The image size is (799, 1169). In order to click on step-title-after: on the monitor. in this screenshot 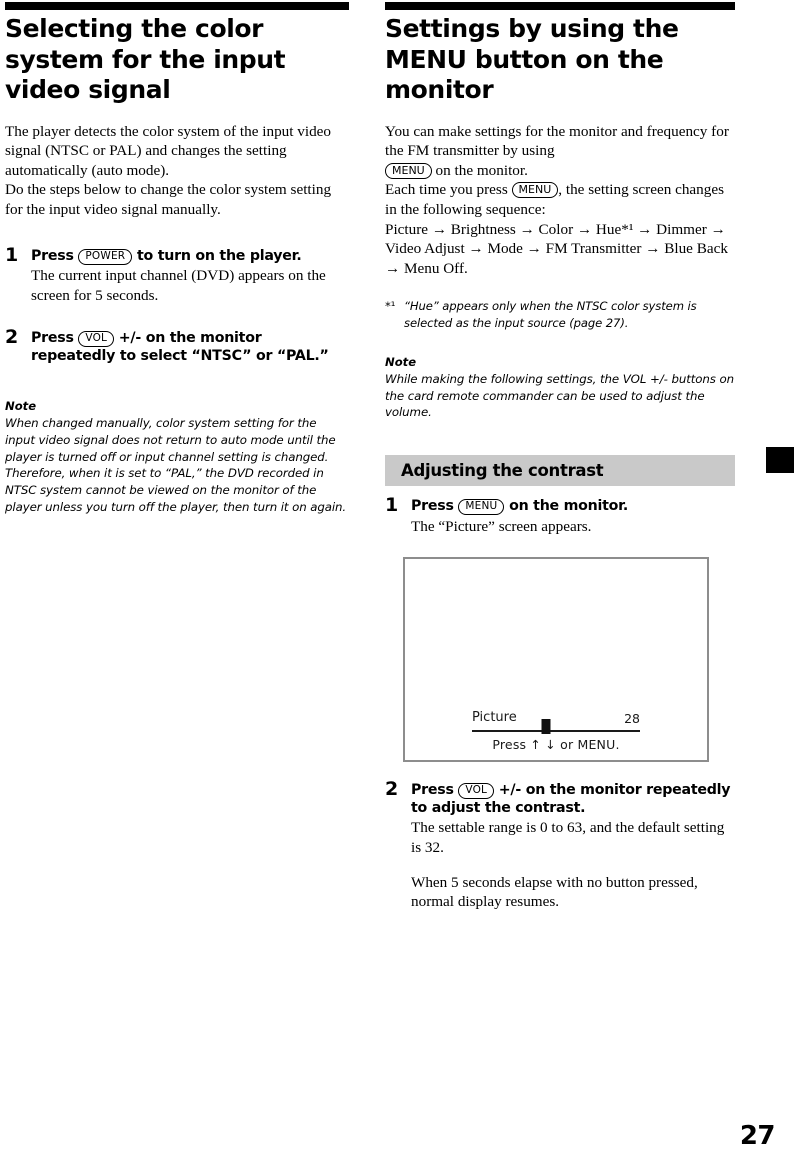, I will do `click(568, 506)`.